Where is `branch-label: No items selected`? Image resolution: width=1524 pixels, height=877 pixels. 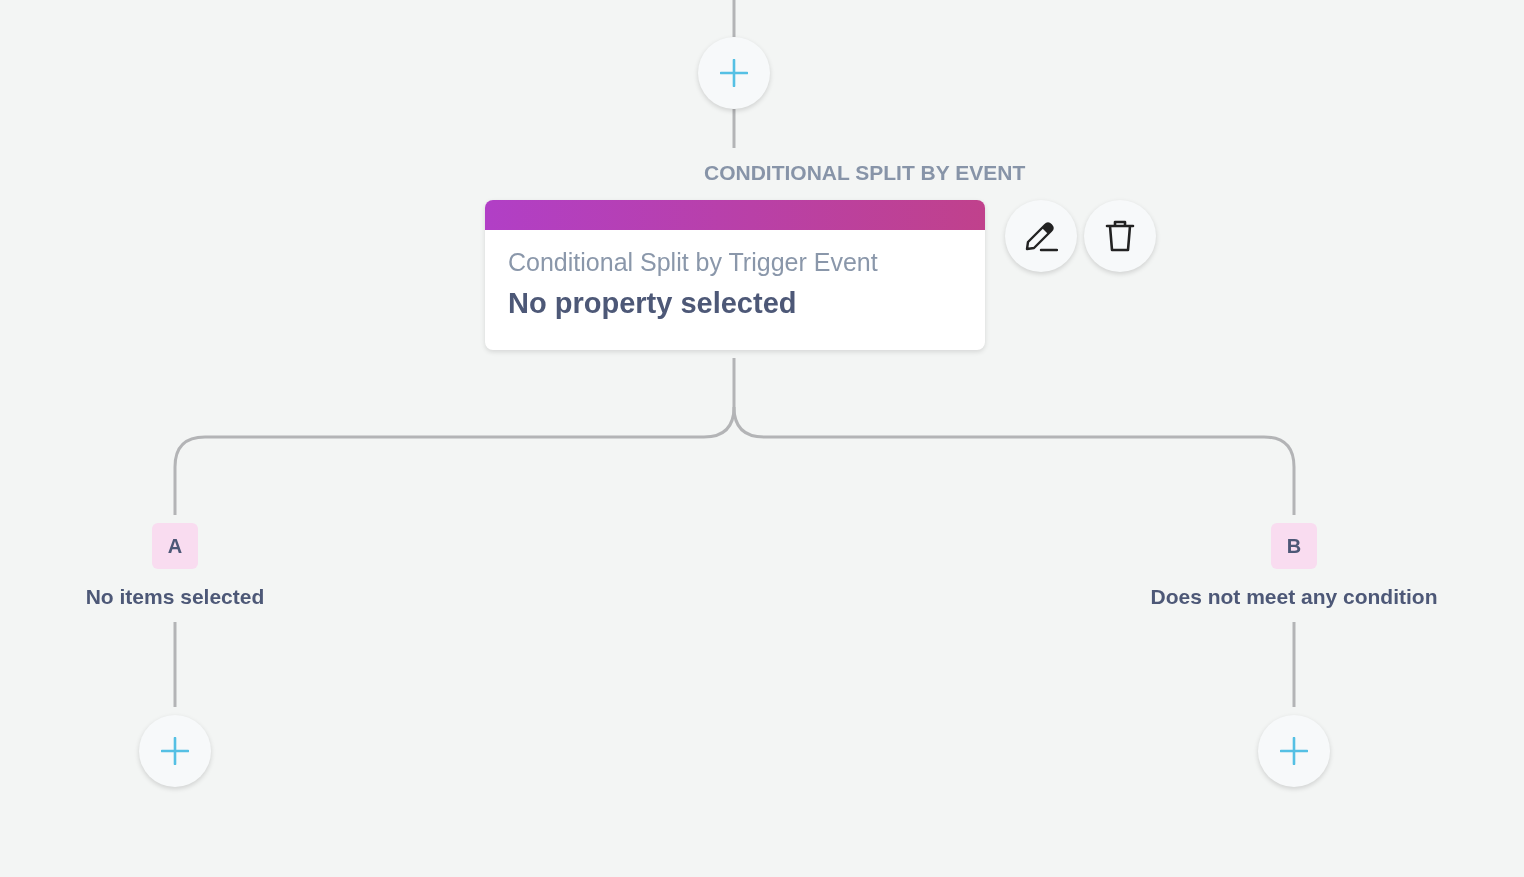
branch-label: No items selected is located at coordinates (175, 596).